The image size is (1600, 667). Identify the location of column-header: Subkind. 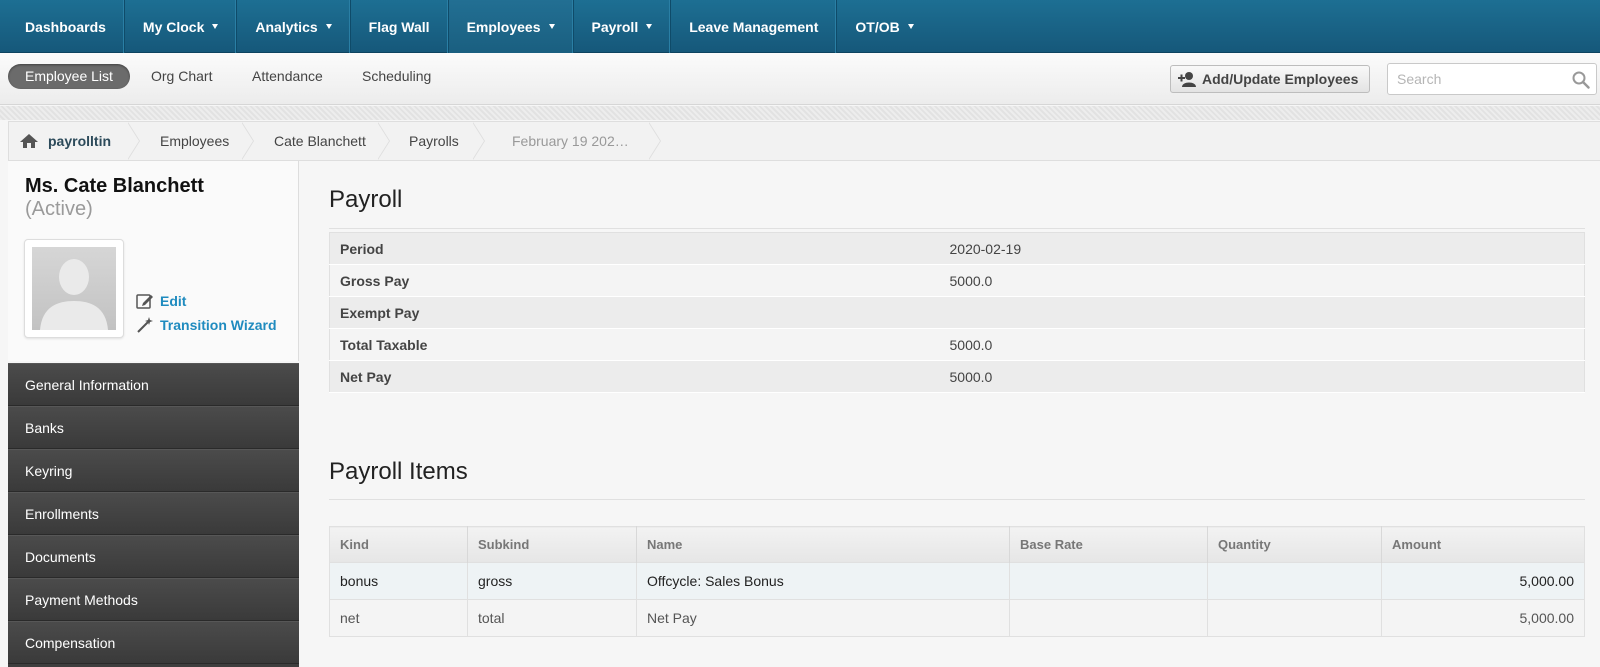
(552, 544).